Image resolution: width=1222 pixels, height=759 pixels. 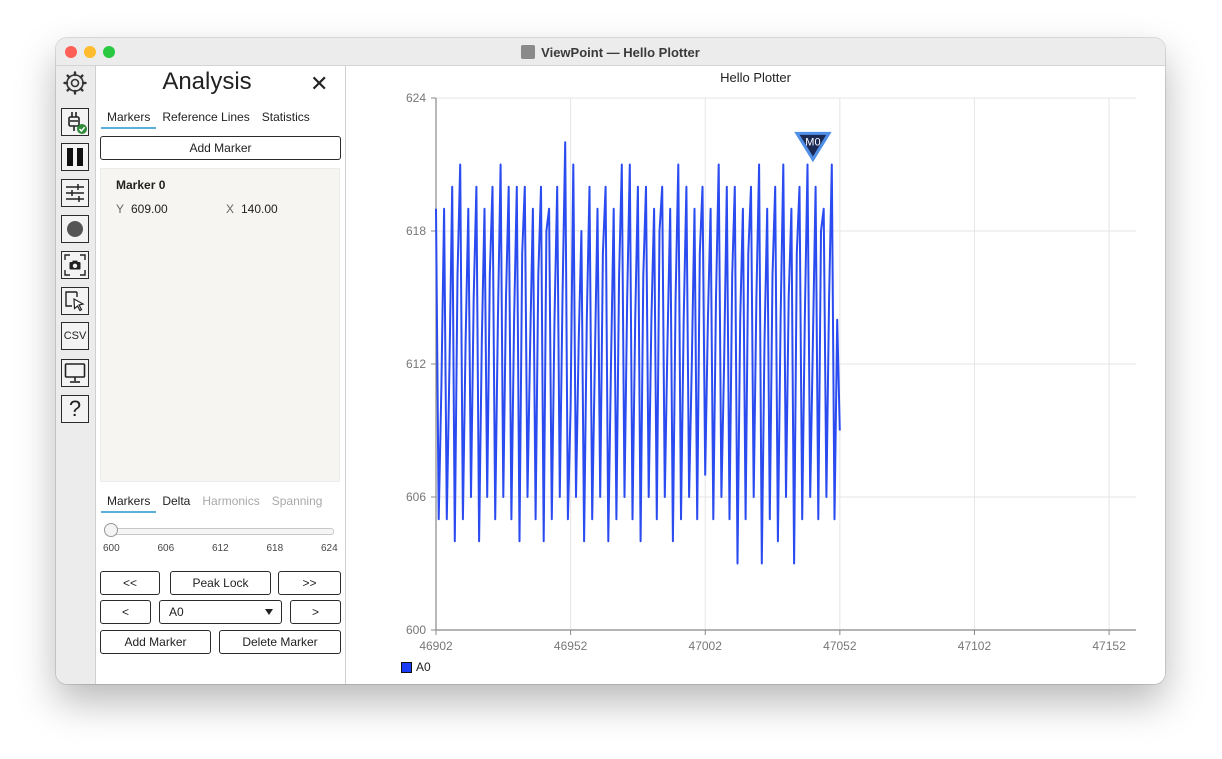 What do you see at coordinates (220, 148) in the screenshot?
I see `add-marker-button: Add Marker` at bounding box center [220, 148].